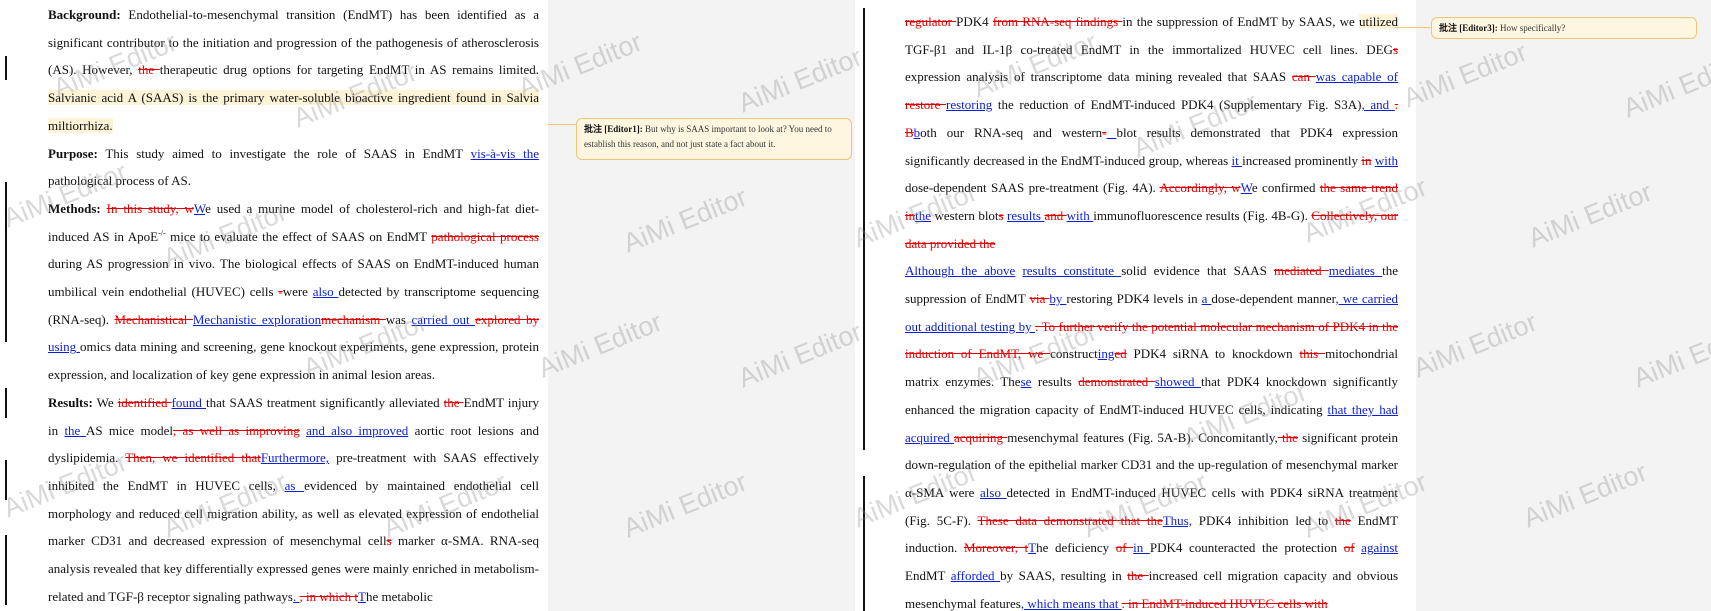  What do you see at coordinates (443, 319) in the screenshot?
I see `tracked-insertion: carried out` at bounding box center [443, 319].